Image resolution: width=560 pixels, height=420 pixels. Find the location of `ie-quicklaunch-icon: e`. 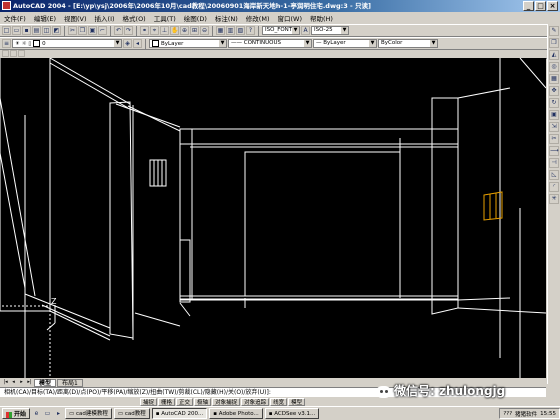

ie-quicklaunch-icon: e is located at coordinates (36, 413).